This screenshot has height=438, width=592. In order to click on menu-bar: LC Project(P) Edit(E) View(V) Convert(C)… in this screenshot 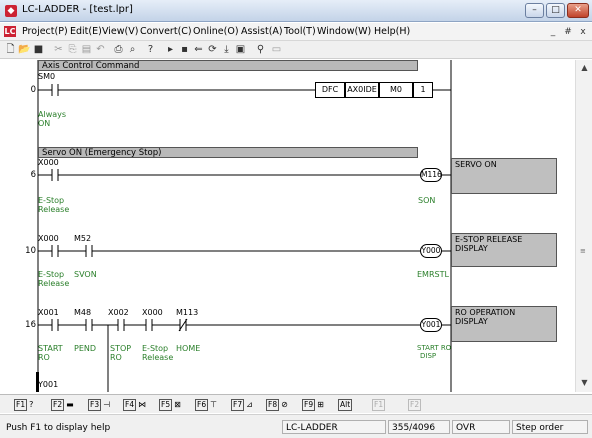, I will do `click(296, 32)`.